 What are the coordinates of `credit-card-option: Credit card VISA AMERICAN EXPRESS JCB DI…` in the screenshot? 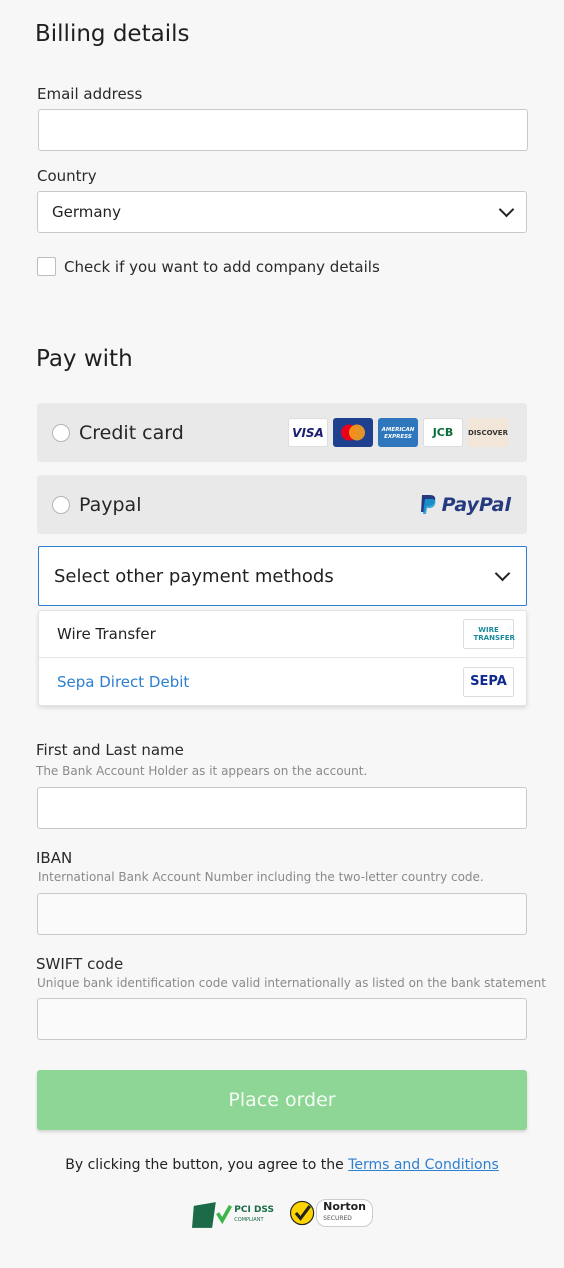 It's located at (282, 432).